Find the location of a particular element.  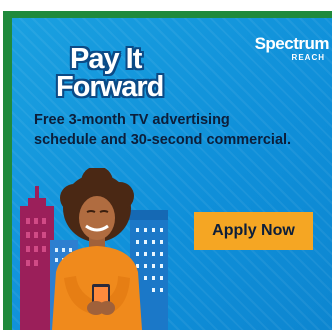

apply-now-button: Apply Now is located at coordinates (253, 231).